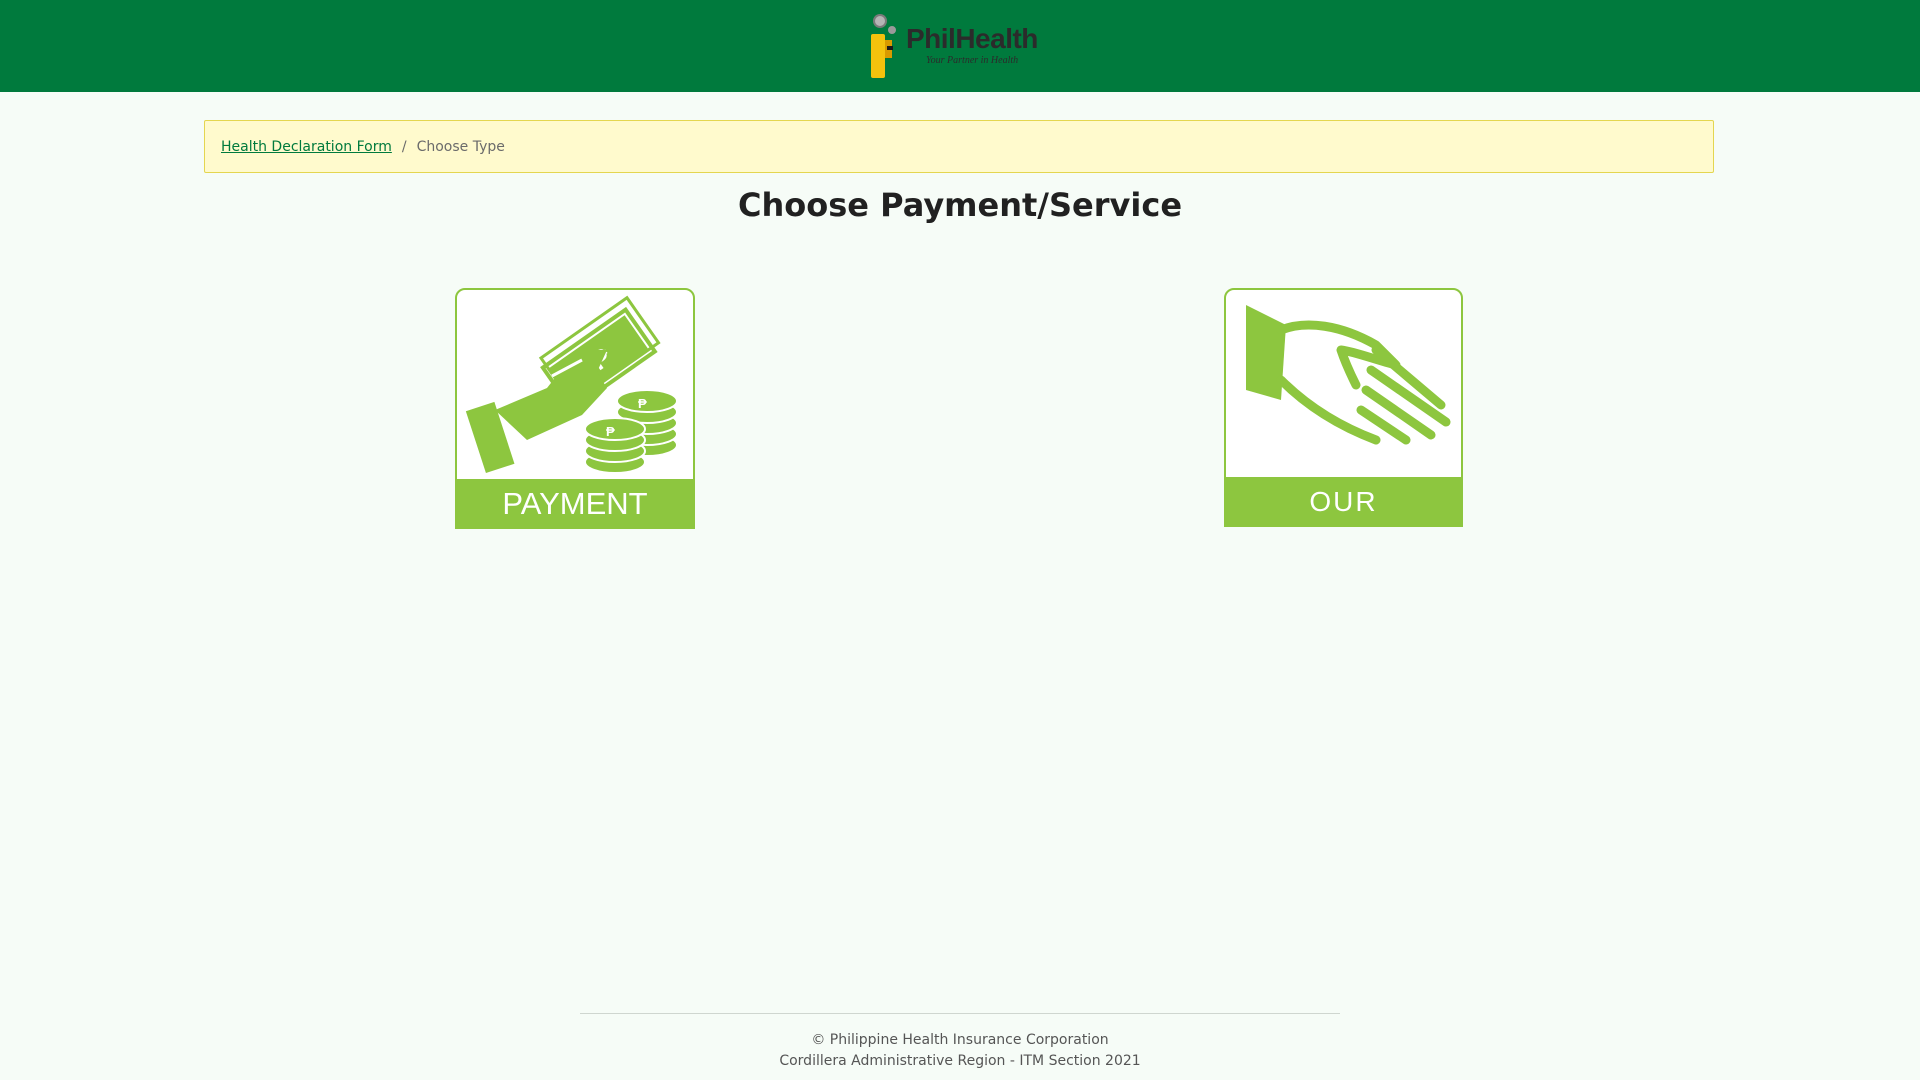 Image resolution: width=1920 pixels, height=1080 pixels. What do you see at coordinates (959, 146) in the screenshot?
I see `breadcrumb: Health Declaration Form / Choose Type` at bounding box center [959, 146].